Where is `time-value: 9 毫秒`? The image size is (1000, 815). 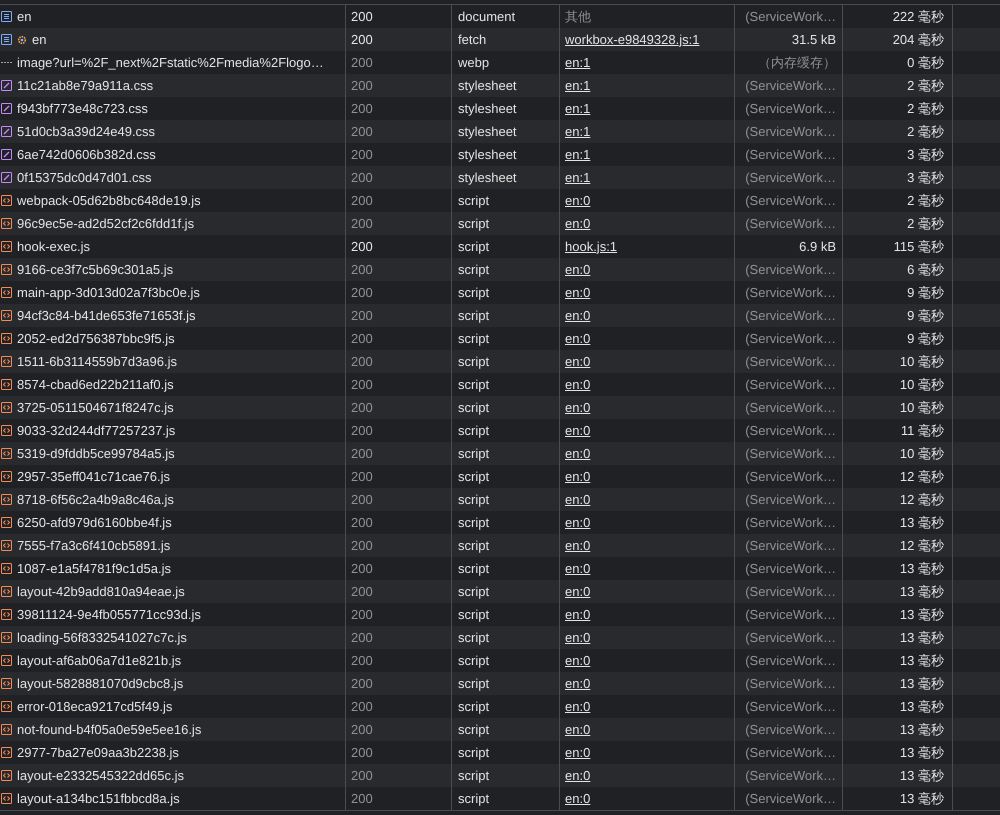 time-value: 9 毫秒 is located at coordinates (925, 315).